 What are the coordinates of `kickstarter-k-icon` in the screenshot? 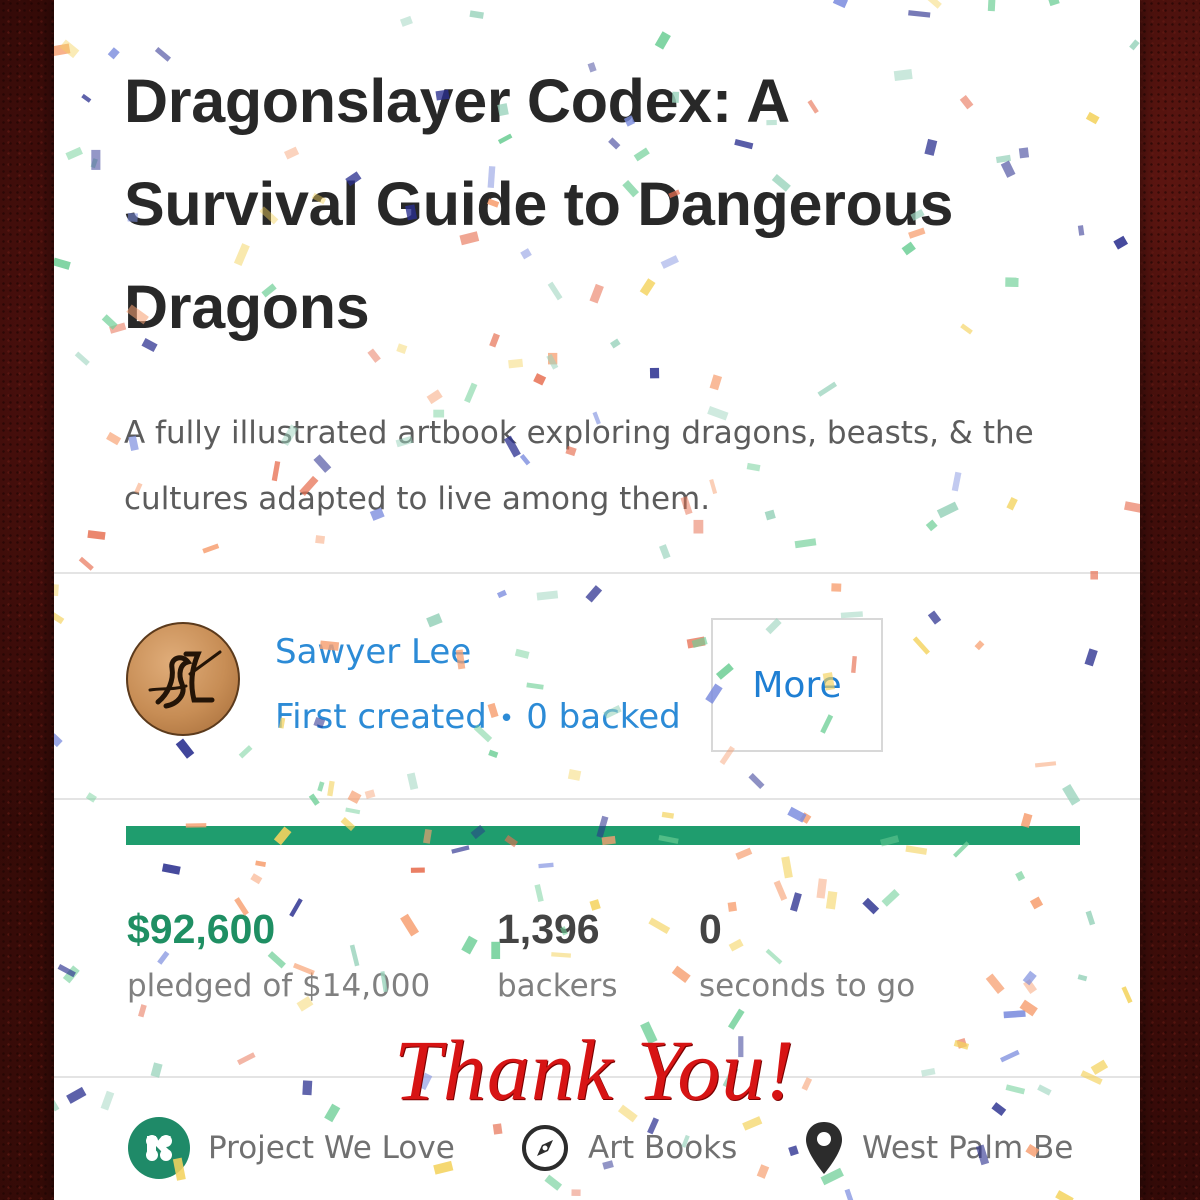 It's located at (159, 1148).